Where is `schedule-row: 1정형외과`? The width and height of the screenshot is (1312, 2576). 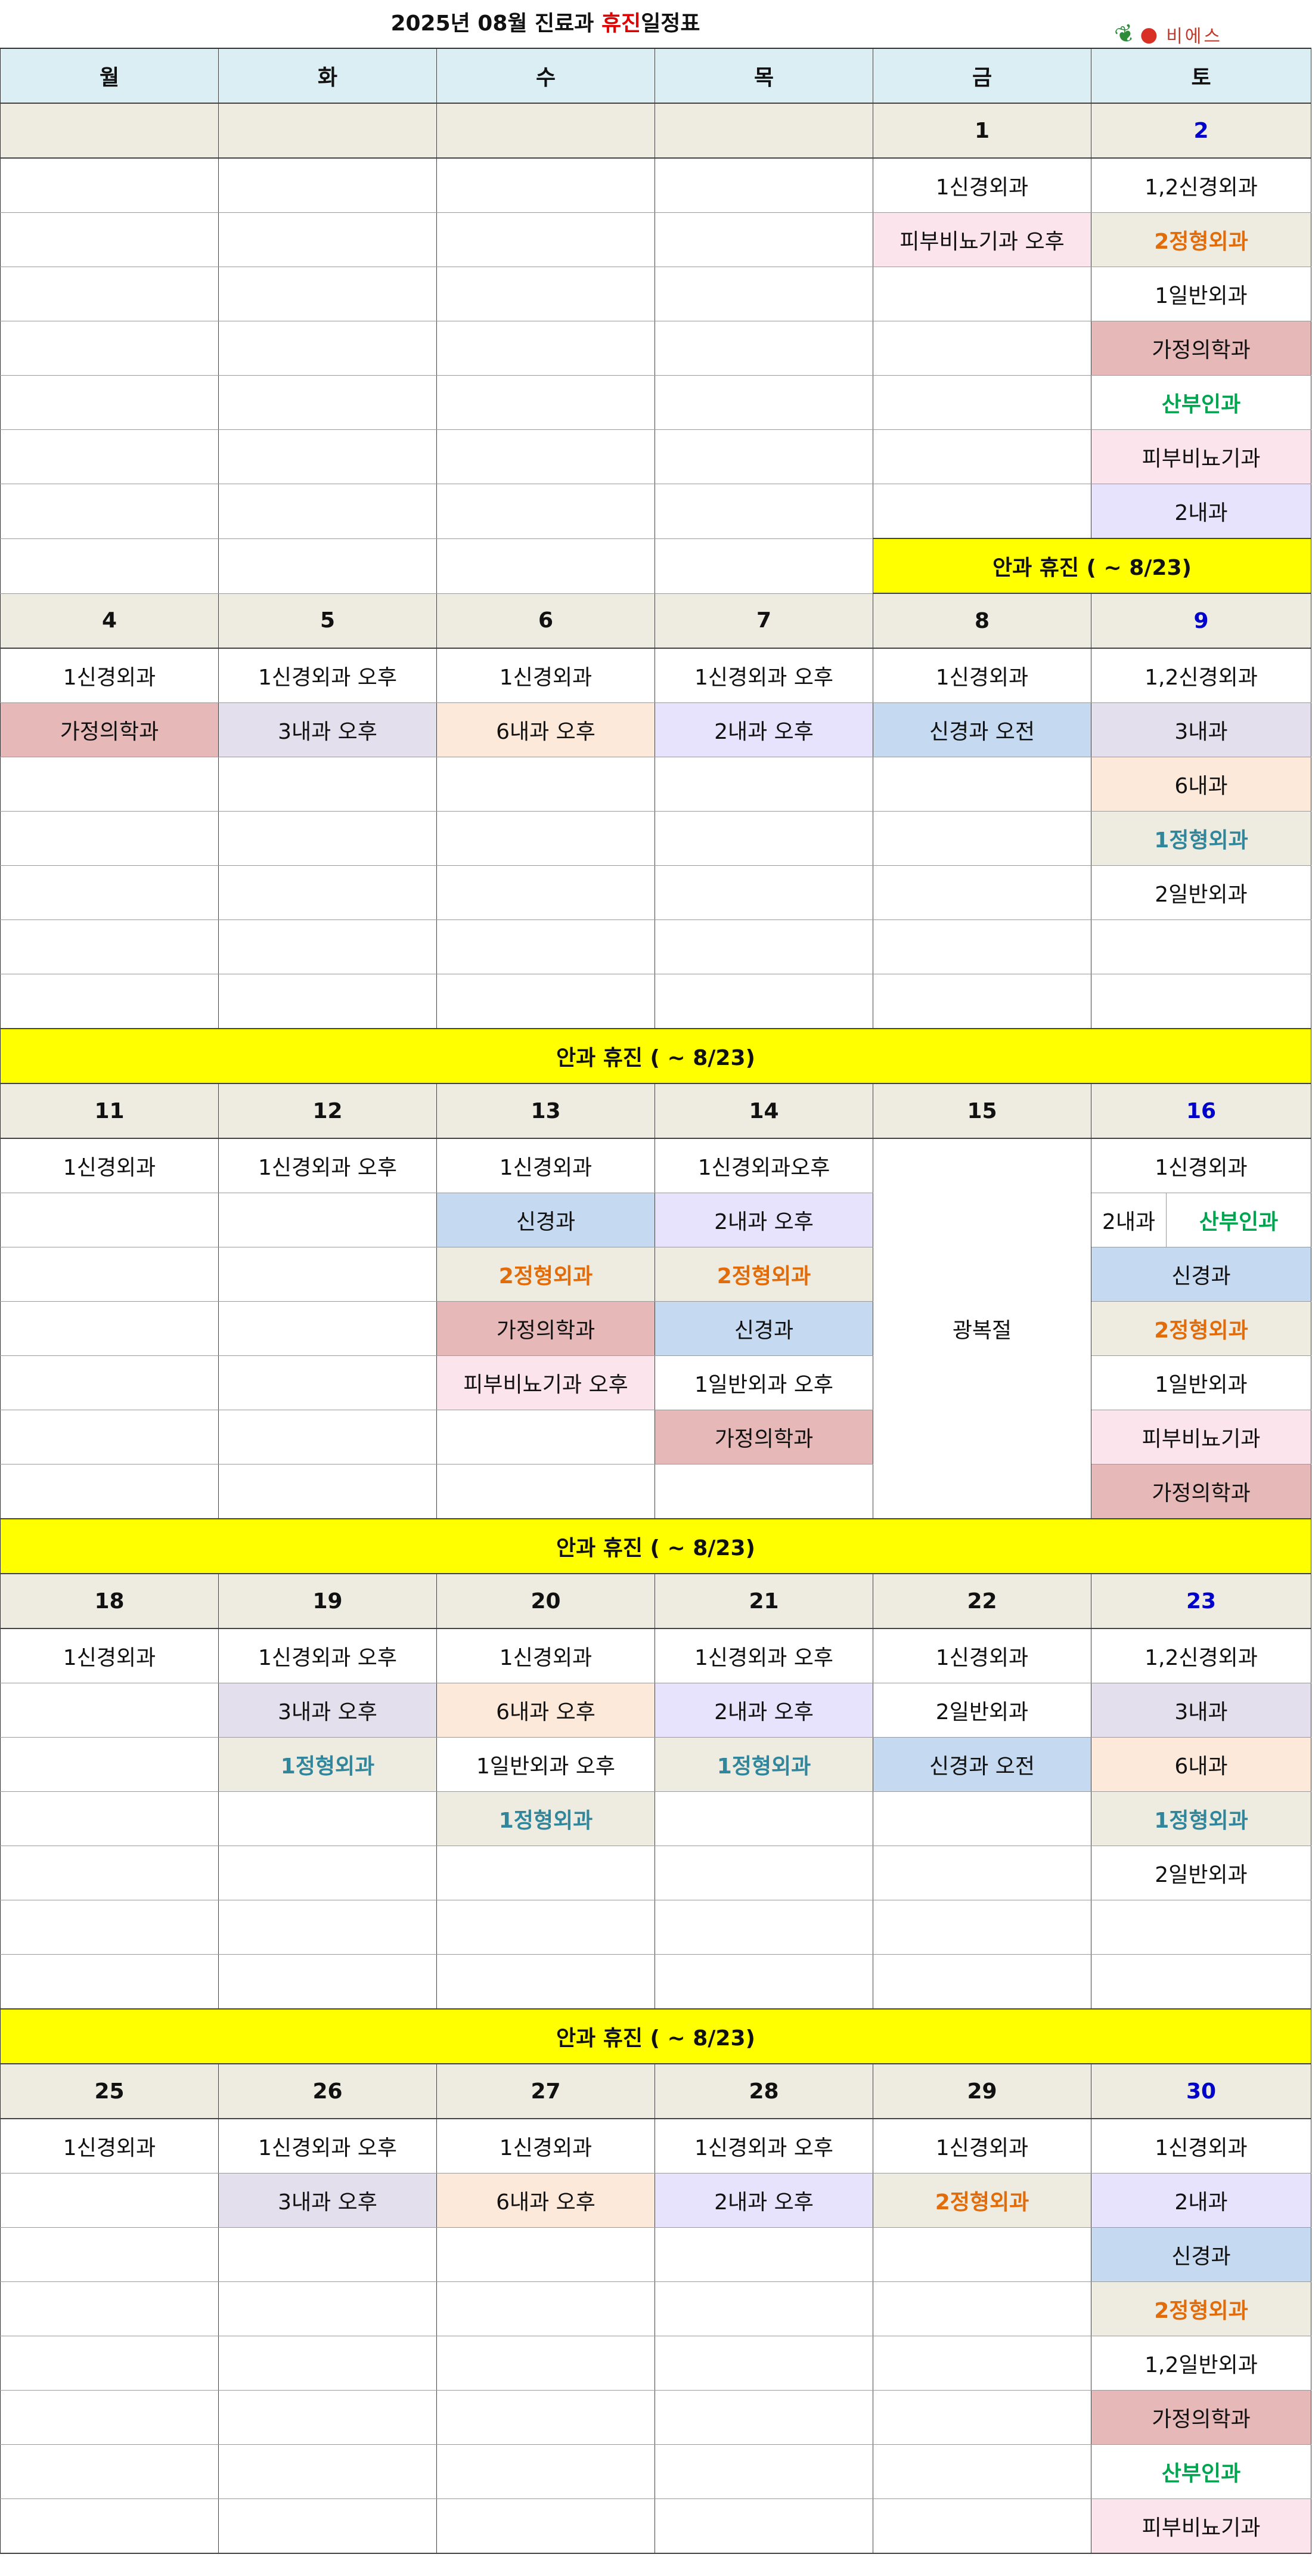 schedule-row: 1정형외과 is located at coordinates (655, 838).